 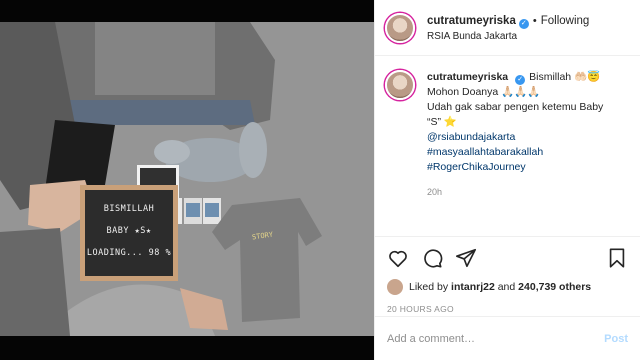 I want to click on likes-count: 240,739 others, so click(x=554, y=287).